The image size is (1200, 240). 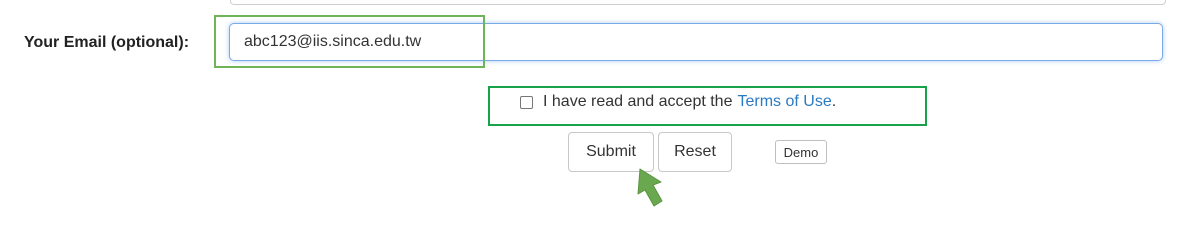 I want to click on terms-checkbox, so click(x=526, y=102).